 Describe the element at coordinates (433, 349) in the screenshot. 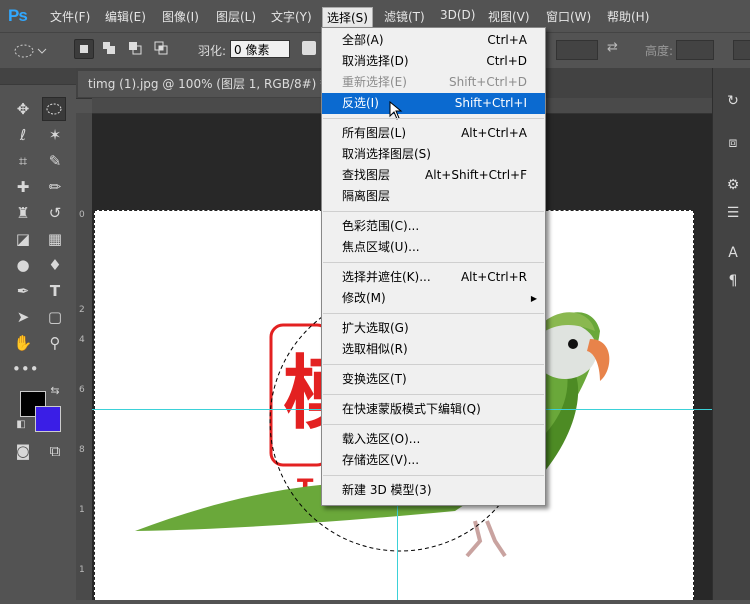

I see `menu-item-similar: 选取相似(R)` at that location.